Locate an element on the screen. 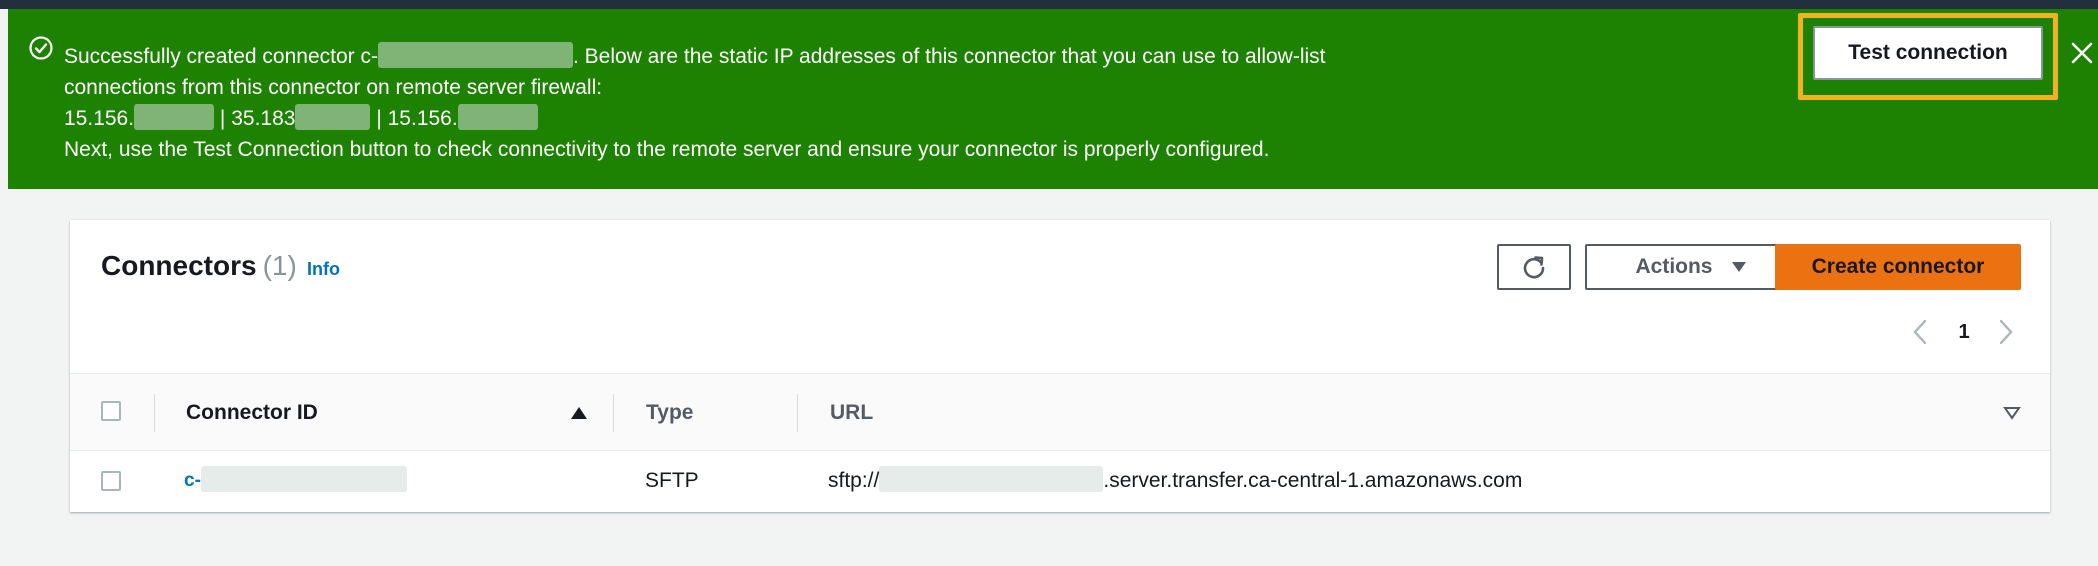 The image size is (2098, 566). actions-dropdown-button: Actions is located at coordinates (1691, 267).